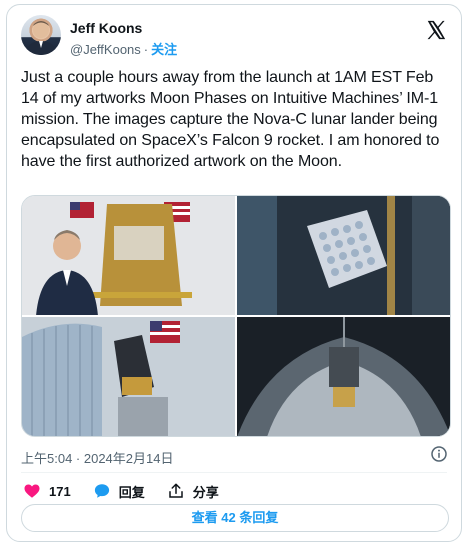 This screenshot has height=549, width=469. I want to click on photo-2-illustration, so click(343, 255).